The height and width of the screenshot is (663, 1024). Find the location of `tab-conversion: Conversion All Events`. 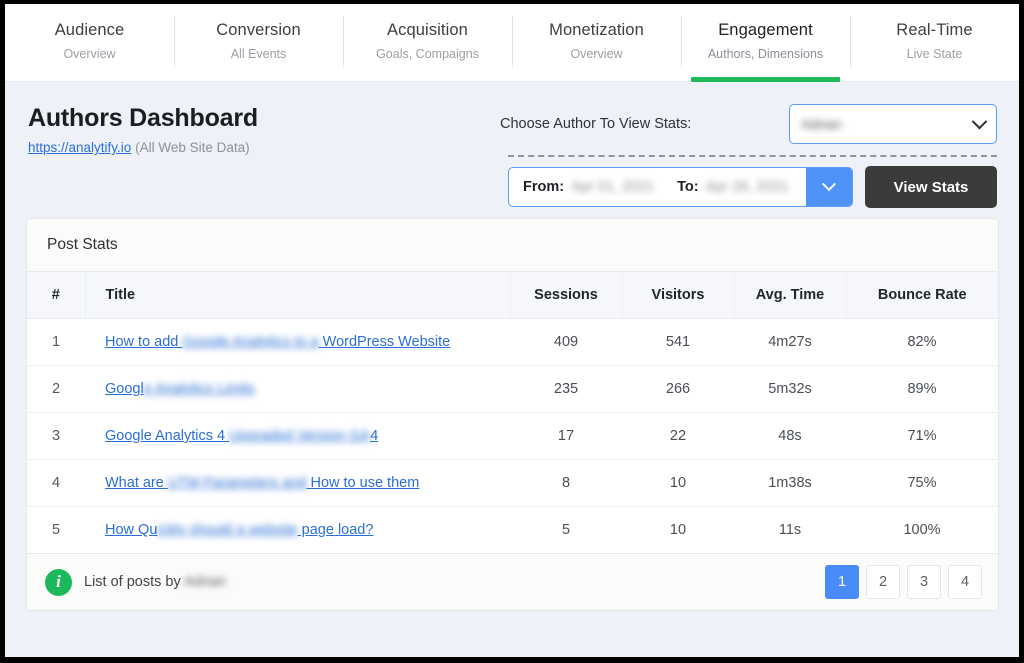

tab-conversion: Conversion All Events is located at coordinates (258, 42).